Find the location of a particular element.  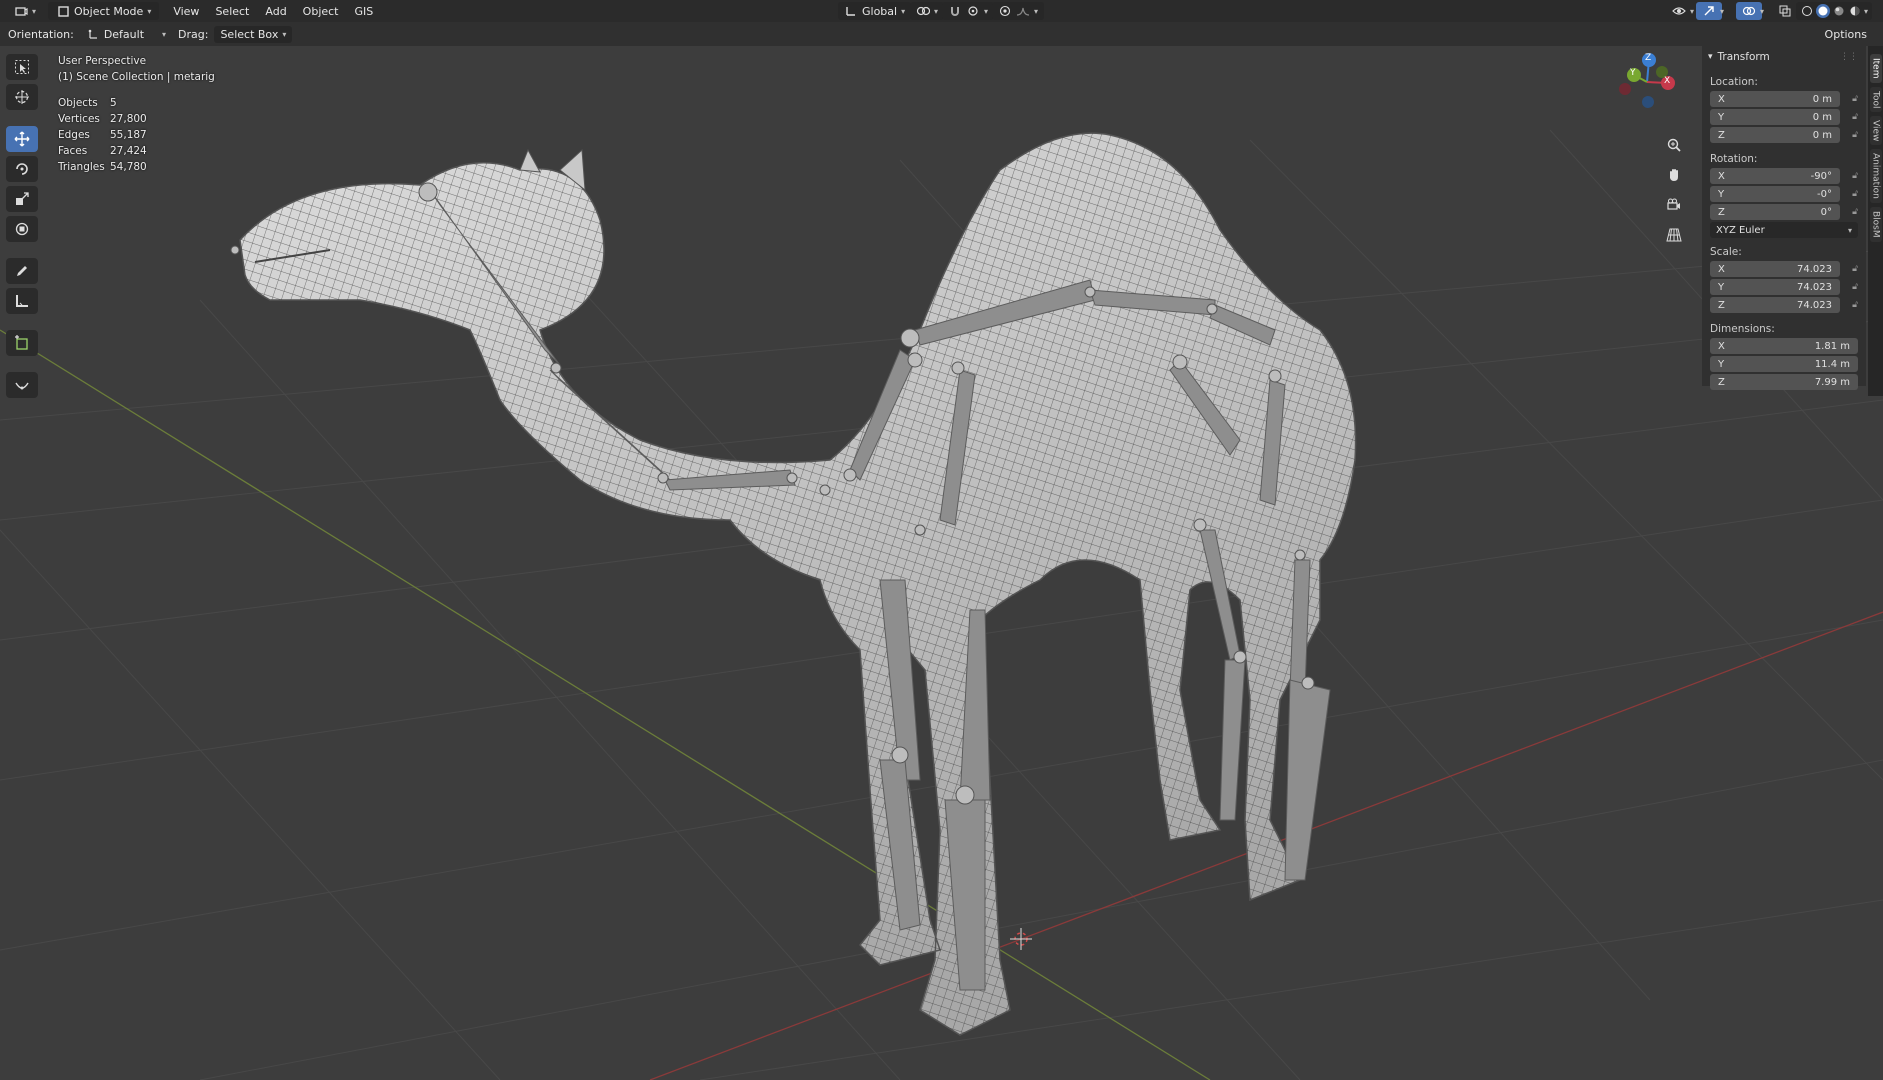

zoom-button is located at coordinates (1674, 145).